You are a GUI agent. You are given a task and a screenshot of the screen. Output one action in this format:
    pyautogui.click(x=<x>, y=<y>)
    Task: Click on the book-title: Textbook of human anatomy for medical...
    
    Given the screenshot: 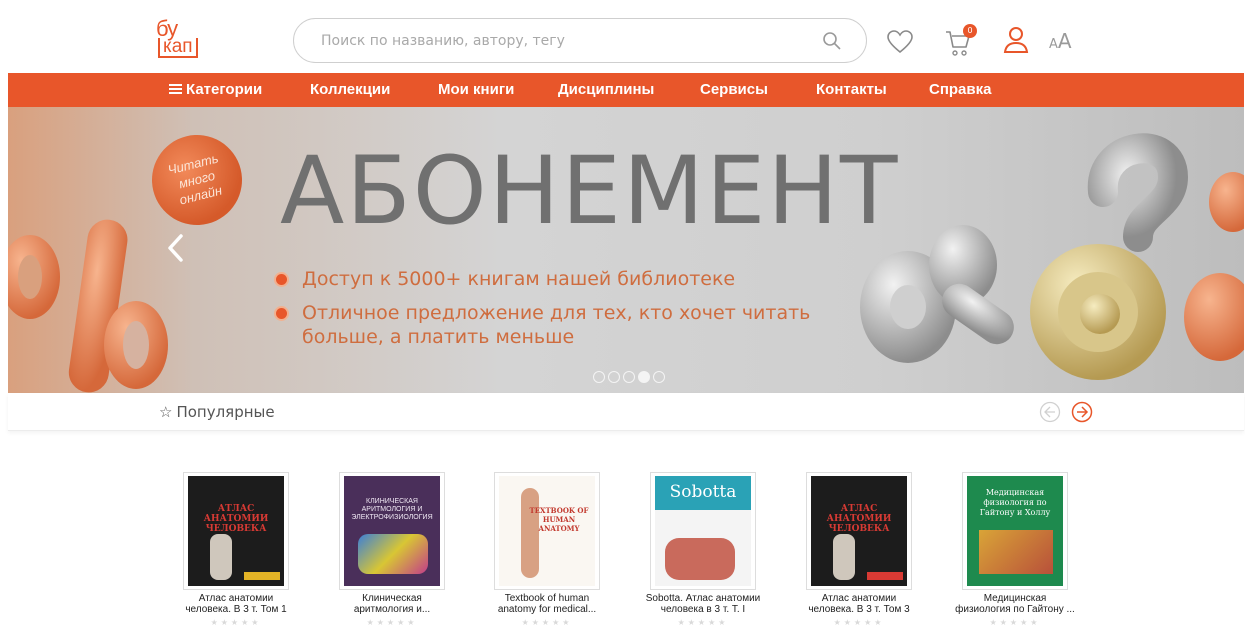 What is the action you would take?
    pyautogui.click(x=547, y=604)
    